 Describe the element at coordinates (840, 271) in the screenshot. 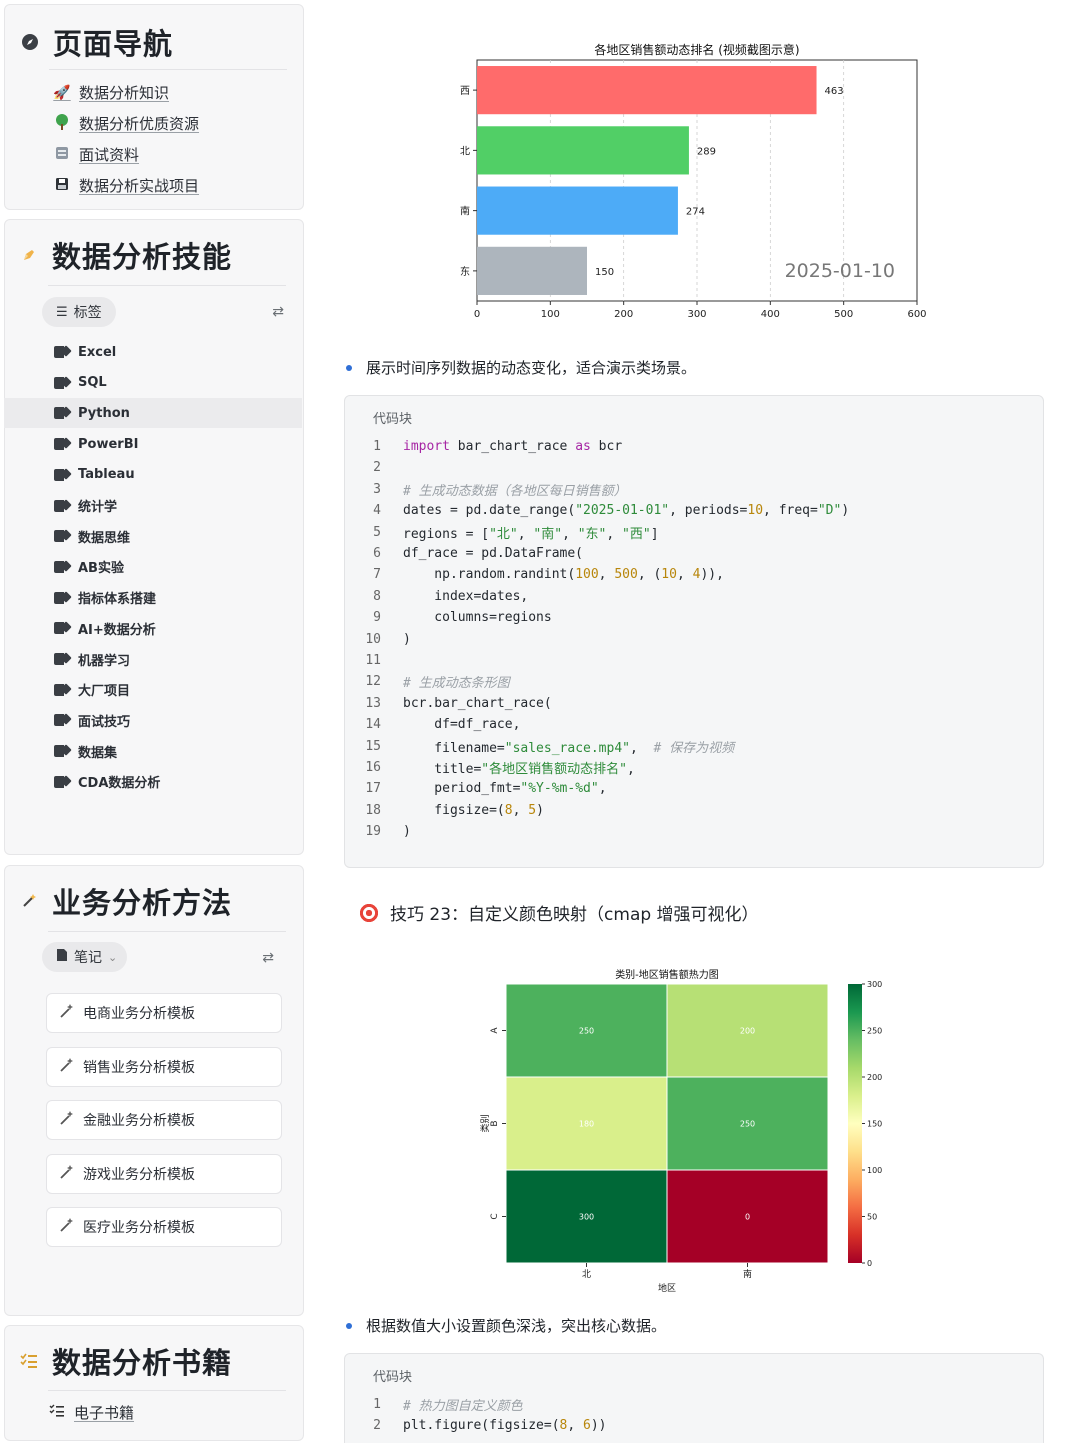

I see `period-label: 2025-01-10` at that location.